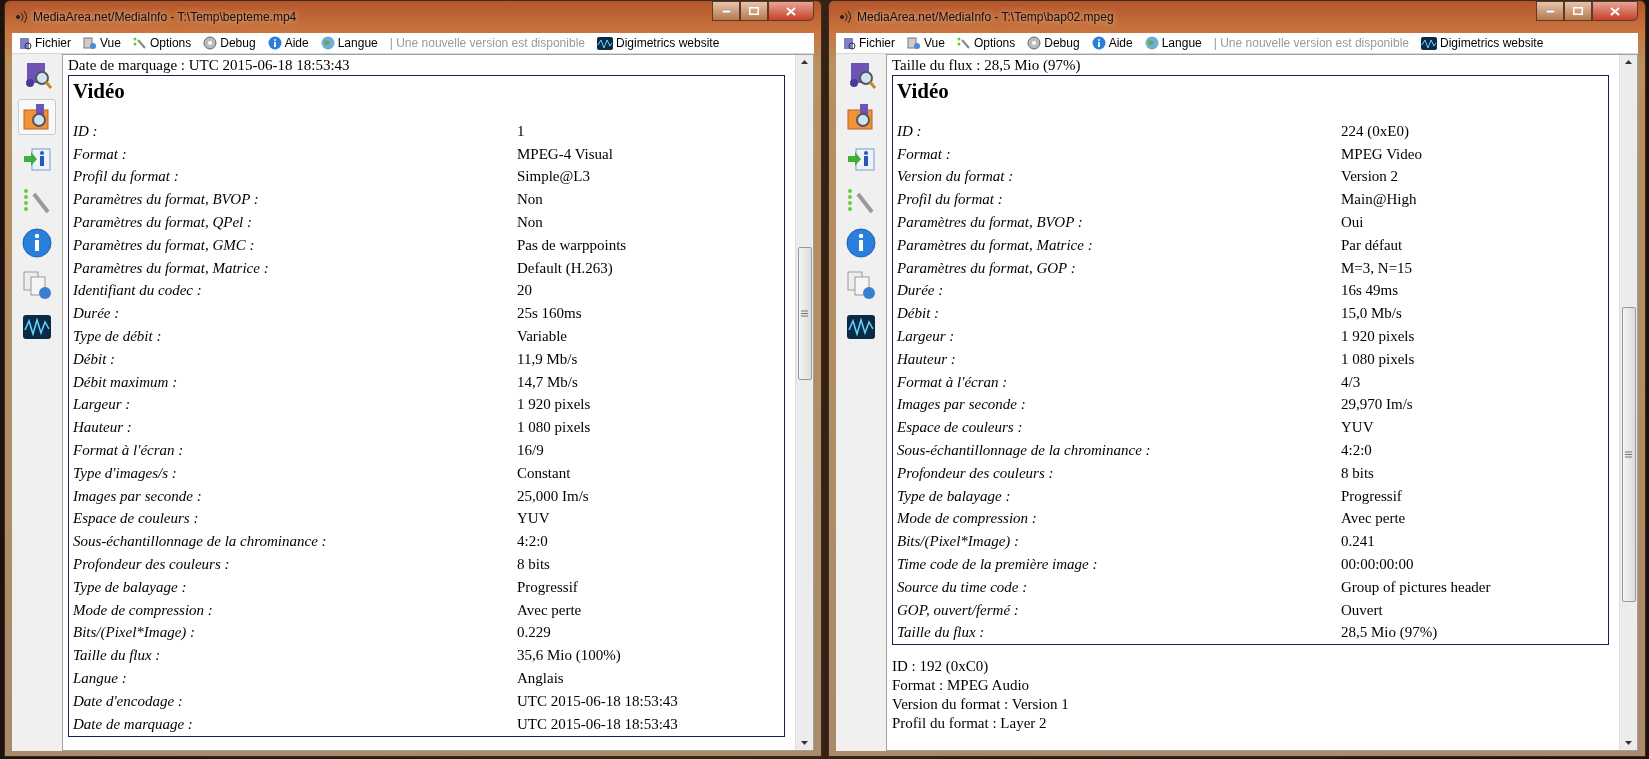 The height and width of the screenshot is (759, 1649). Describe the element at coordinates (1151, 43) in the screenshot. I see `globe-icon` at that location.